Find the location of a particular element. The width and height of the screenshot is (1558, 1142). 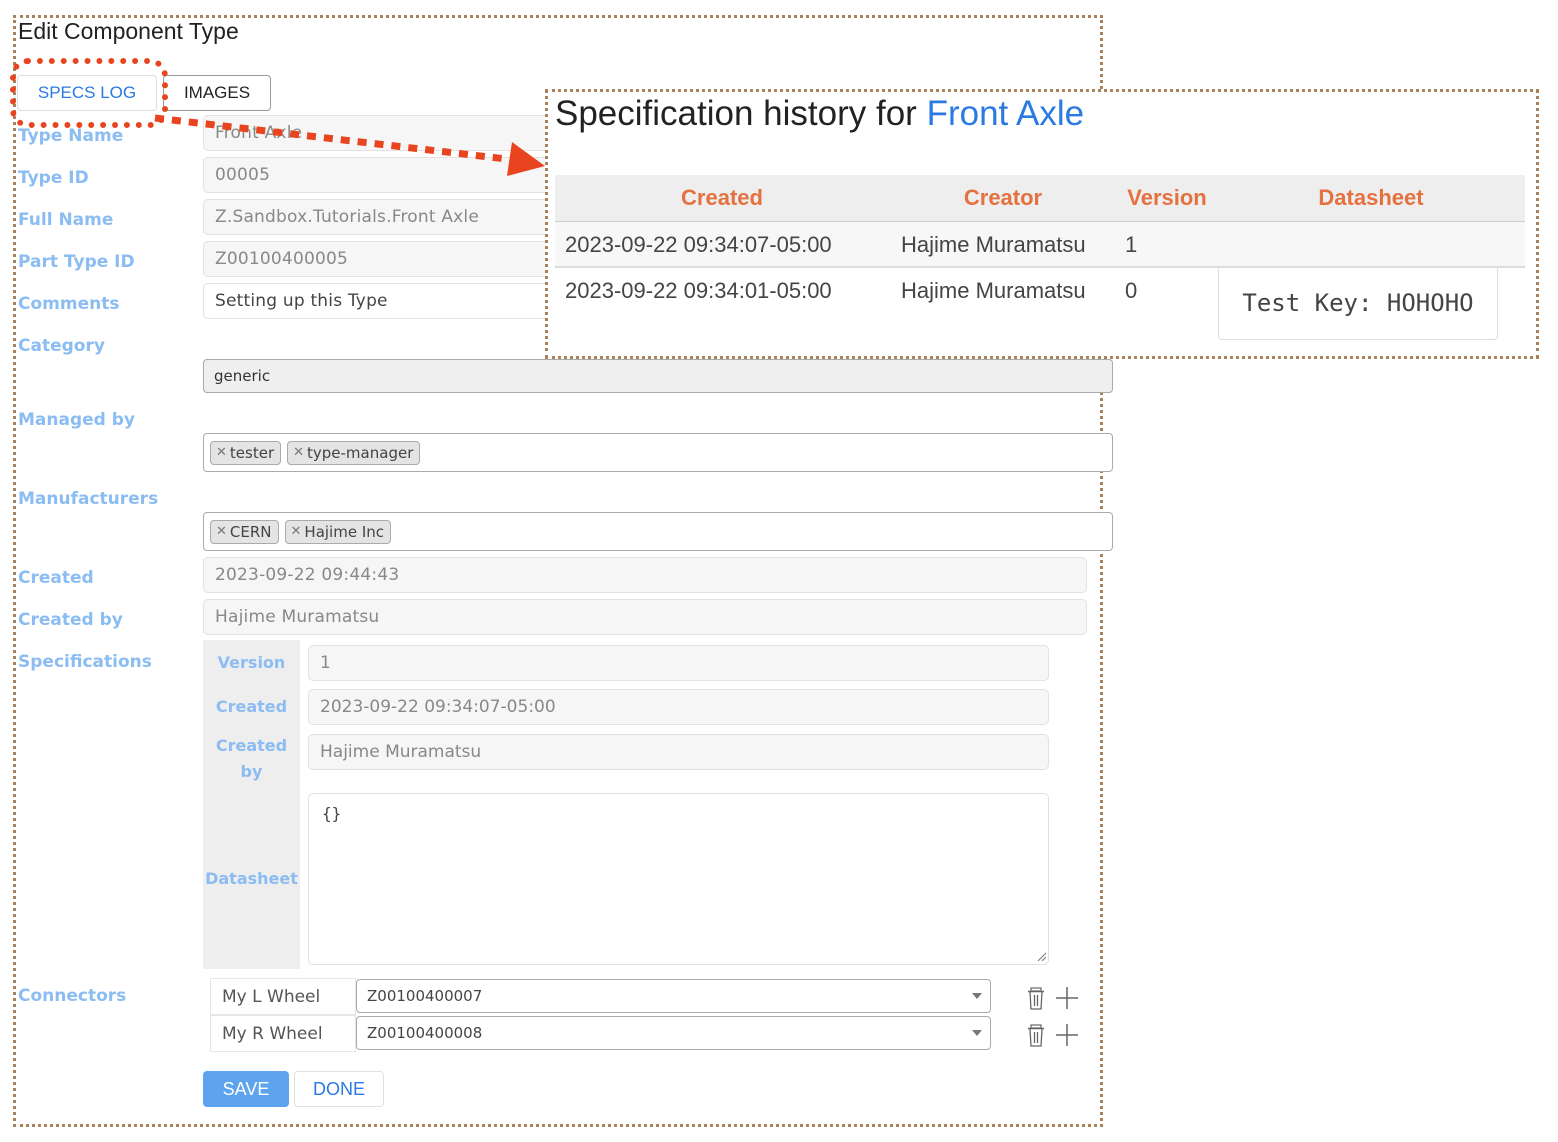

column-header: Datasheet is located at coordinates (1371, 198).